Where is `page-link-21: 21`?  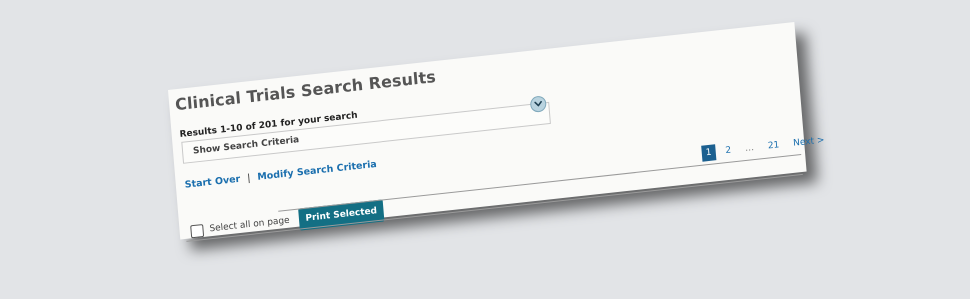
page-link-21: 21 is located at coordinates (773, 146).